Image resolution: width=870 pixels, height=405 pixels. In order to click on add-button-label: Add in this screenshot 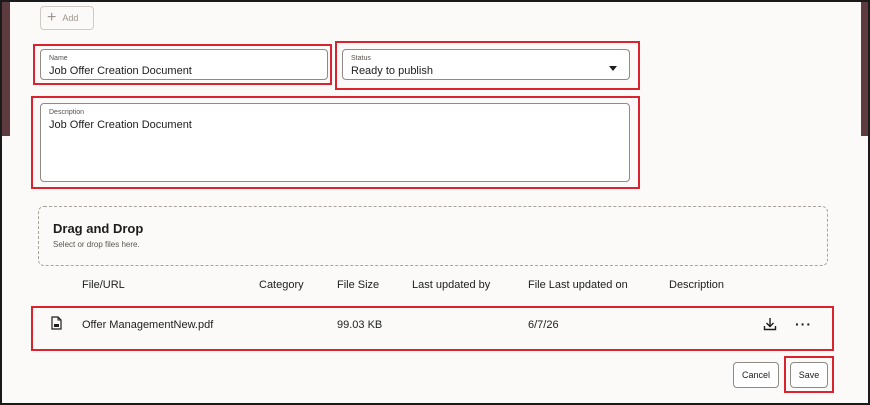, I will do `click(70, 18)`.